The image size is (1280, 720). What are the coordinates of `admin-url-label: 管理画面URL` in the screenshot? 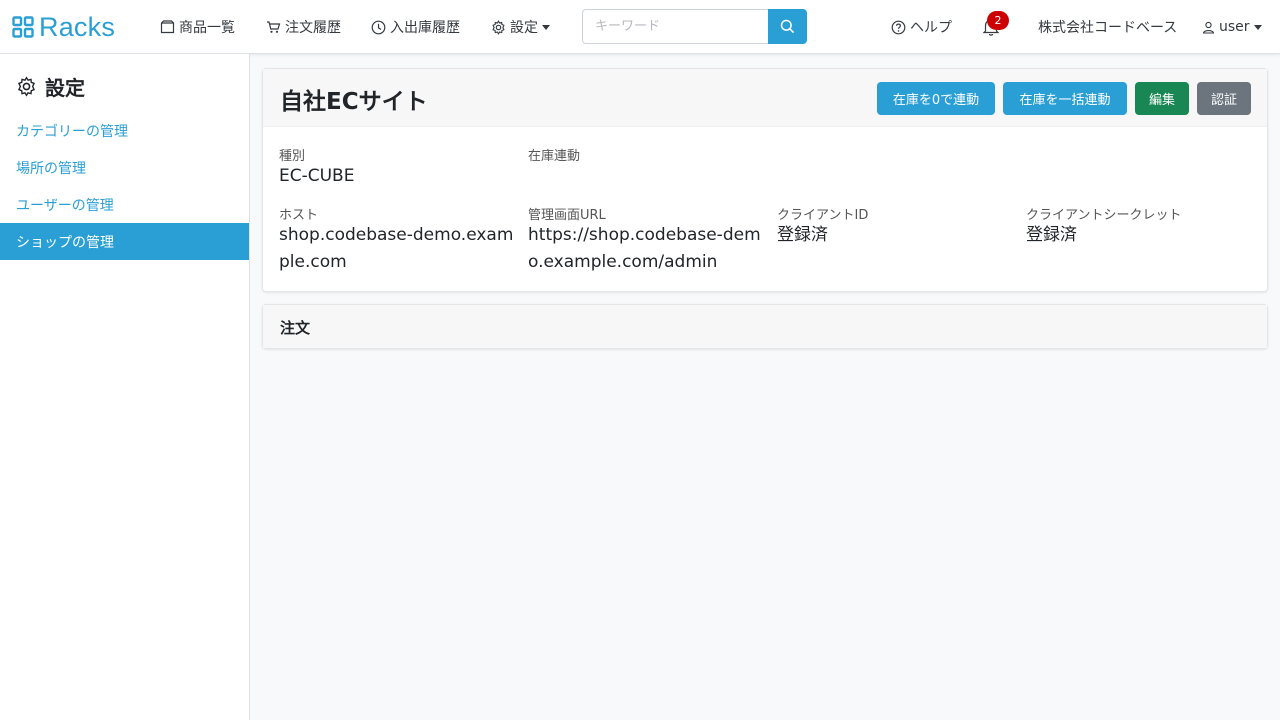 It's located at (567, 215).